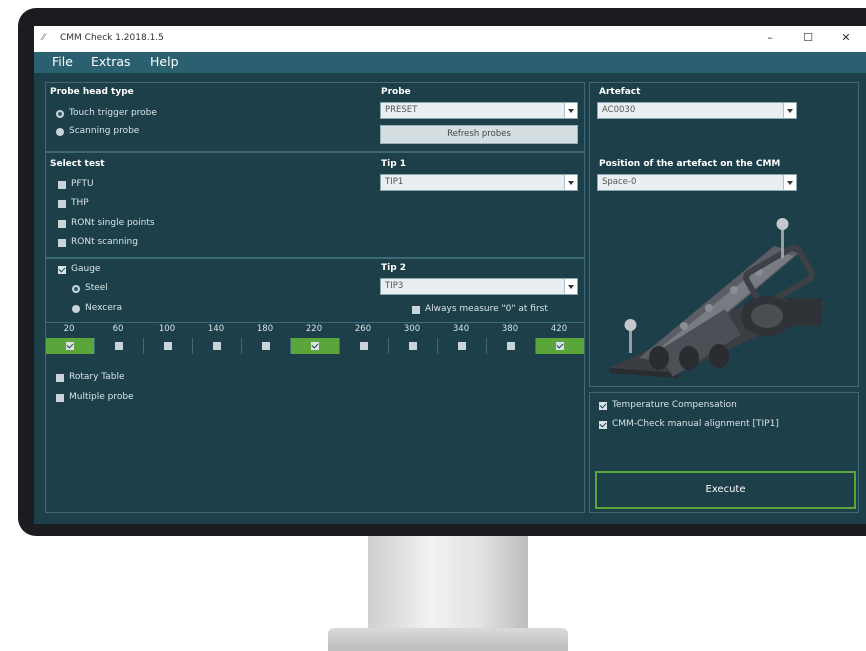  I want to click on execute-button: Execute, so click(725, 490).